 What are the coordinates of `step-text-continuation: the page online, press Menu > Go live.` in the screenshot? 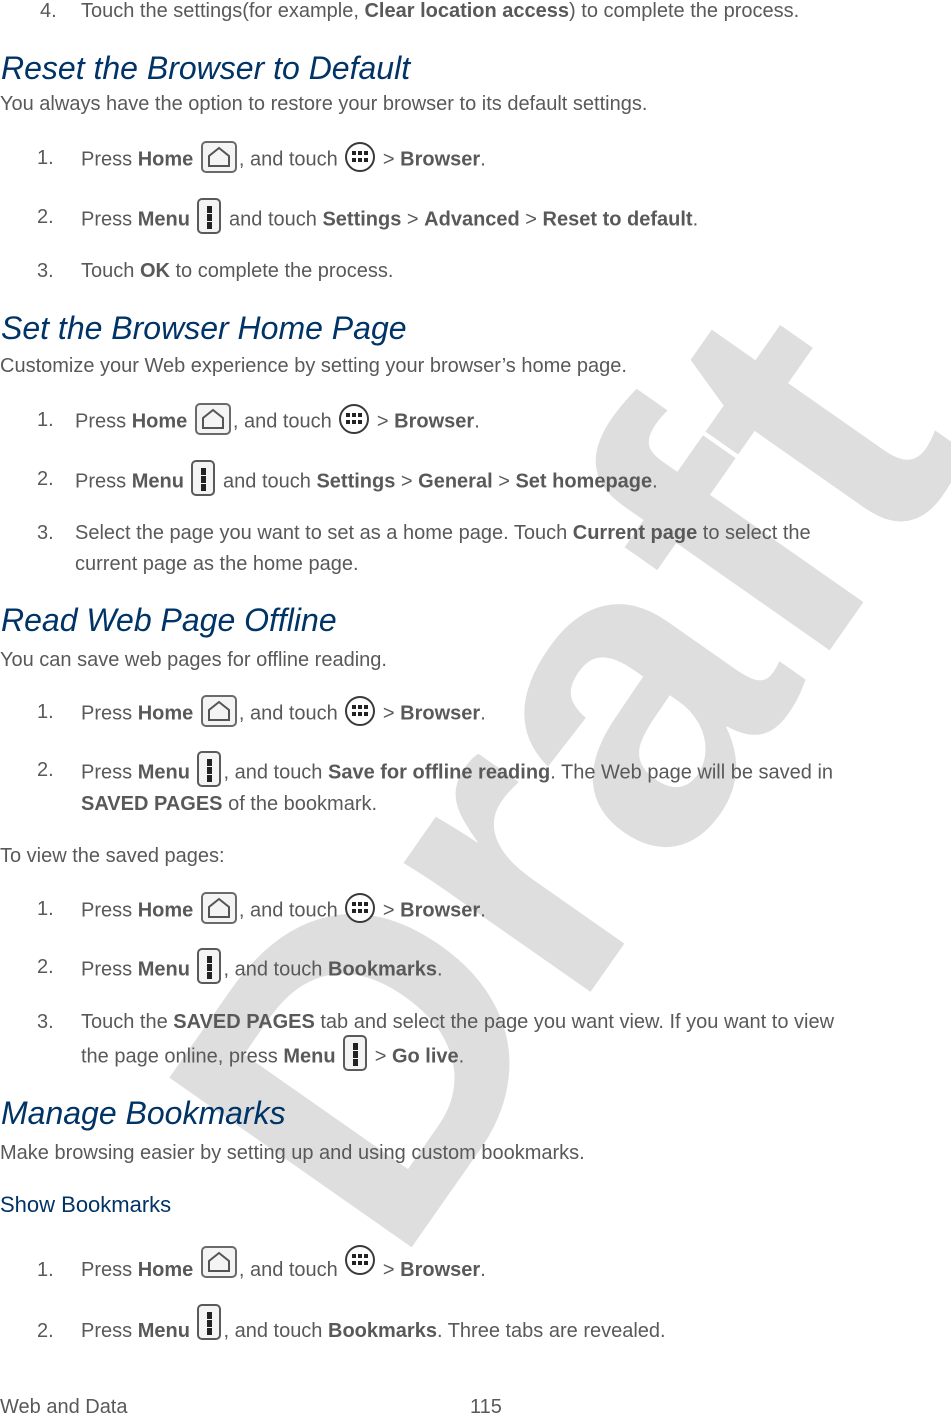 It's located at (272, 1053).